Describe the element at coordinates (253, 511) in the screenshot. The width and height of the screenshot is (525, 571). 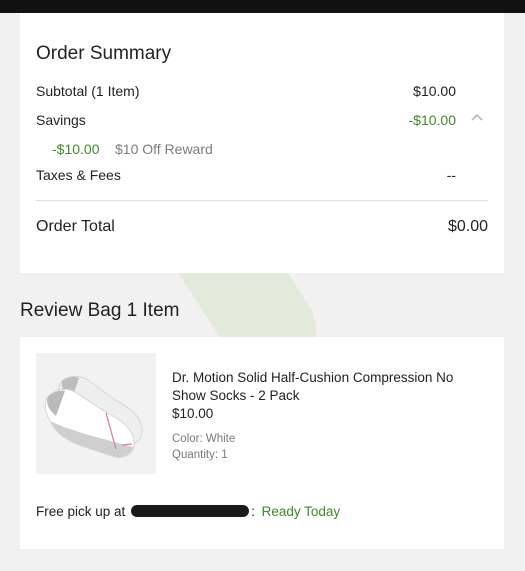
I see `pickup-colon: :` at that location.